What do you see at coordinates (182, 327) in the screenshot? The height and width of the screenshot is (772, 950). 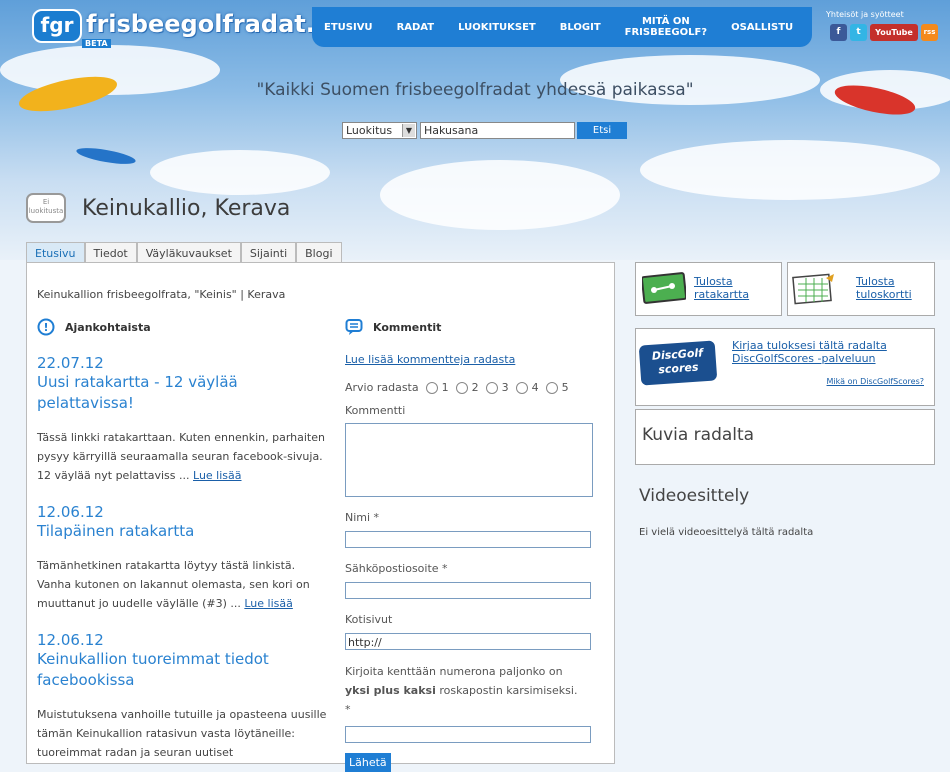 I see `news-heading: ! Ajankohtaista` at bounding box center [182, 327].